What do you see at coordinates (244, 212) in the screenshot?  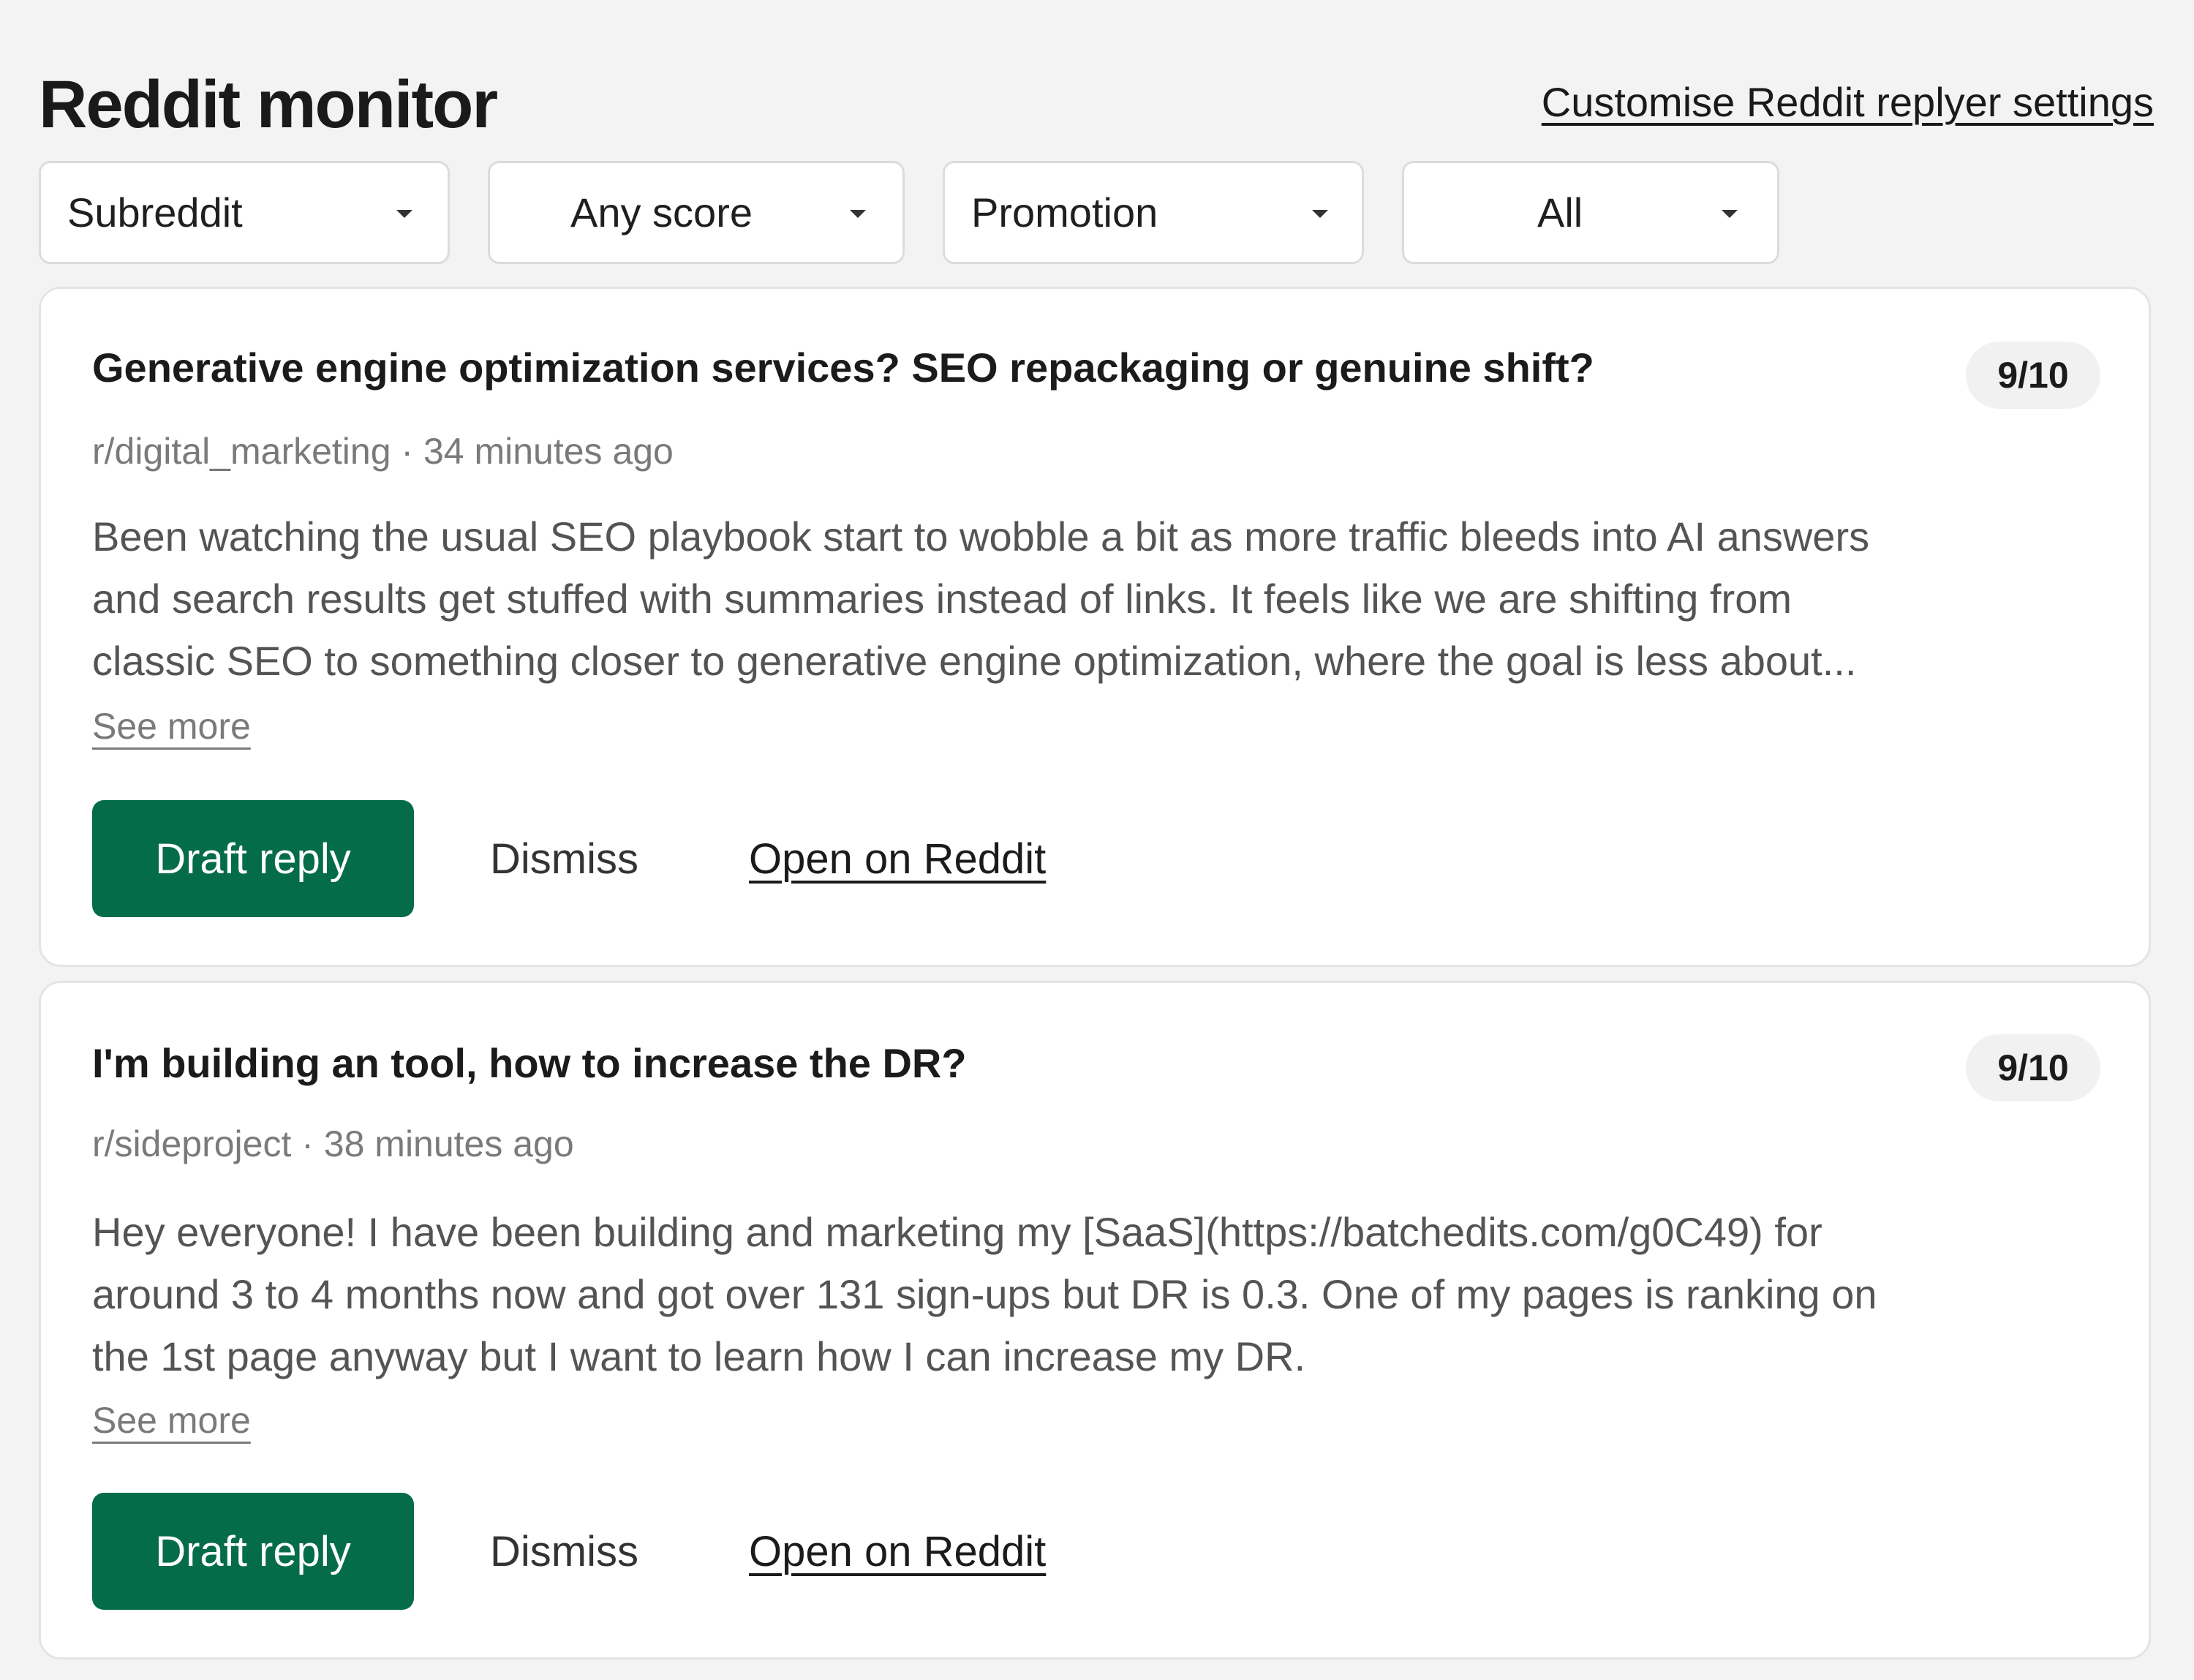 I see `subreddit-filter-dropdown: Subreddit` at bounding box center [244, 212].